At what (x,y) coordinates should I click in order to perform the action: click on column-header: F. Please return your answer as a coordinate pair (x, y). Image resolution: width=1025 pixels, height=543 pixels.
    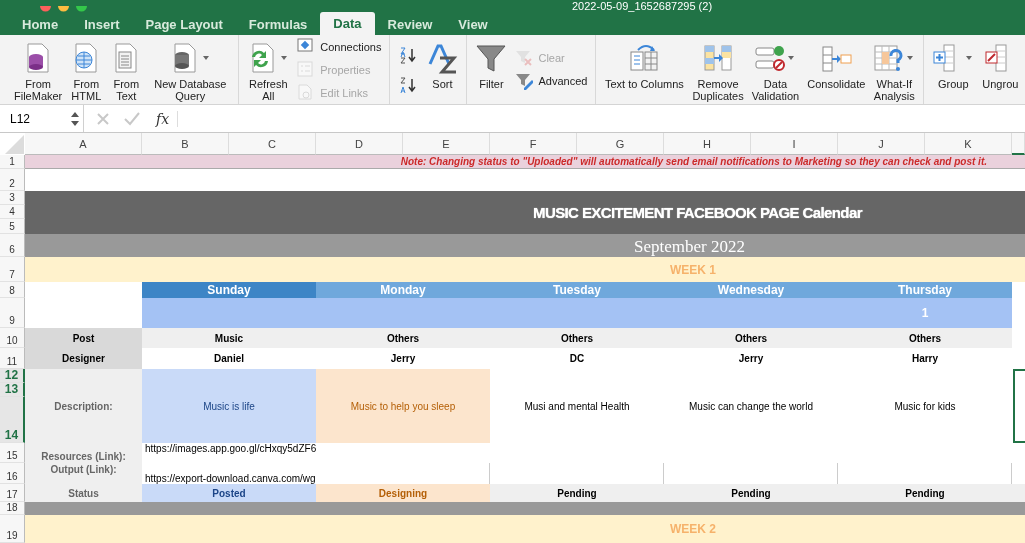
    Looking at the image, I should click on (533, 144).